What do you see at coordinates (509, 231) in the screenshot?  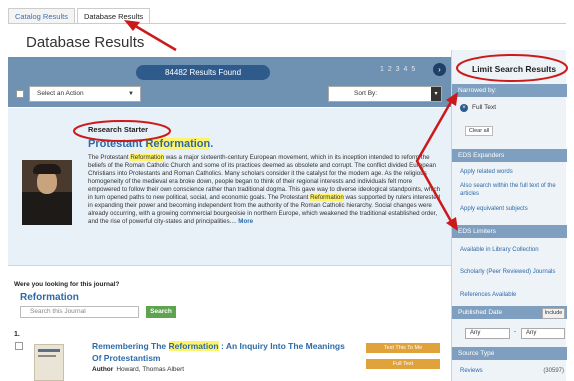 I see `eds-limiters-header: EDS Limiters` at bounding box center [509, 231].